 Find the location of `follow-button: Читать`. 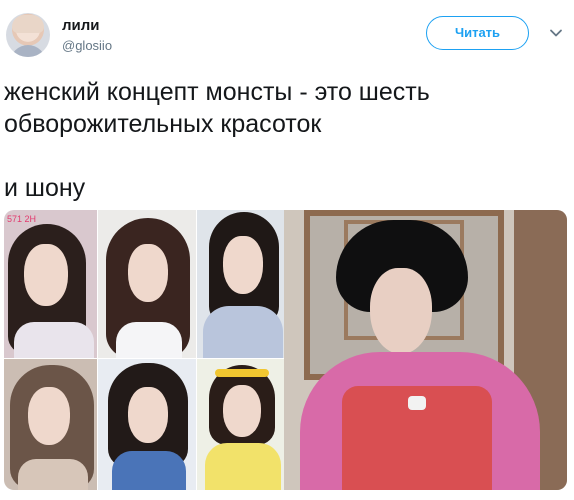

follow-button: Читать is located at coordinates (477, 33).